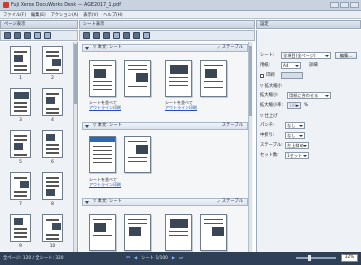 This screenshot has height=265, width=361. Describe the element at coordinates (20, 78) in the screenshot. I see `page-number: 1` at that location.